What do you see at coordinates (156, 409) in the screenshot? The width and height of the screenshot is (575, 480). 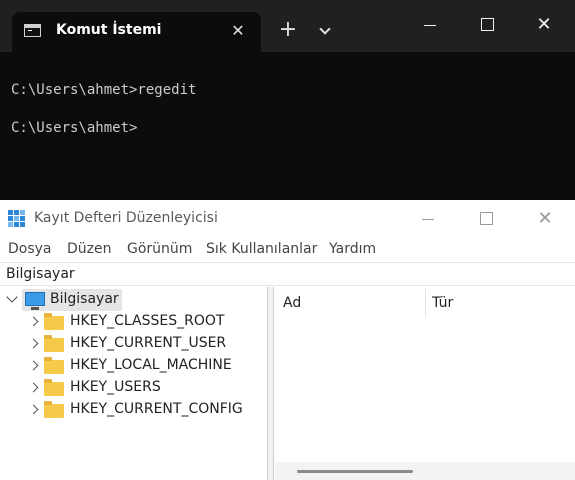 I see `tree-item-label: HKEY_CURRENT_CONFIG` at bounding box center [156, 409].